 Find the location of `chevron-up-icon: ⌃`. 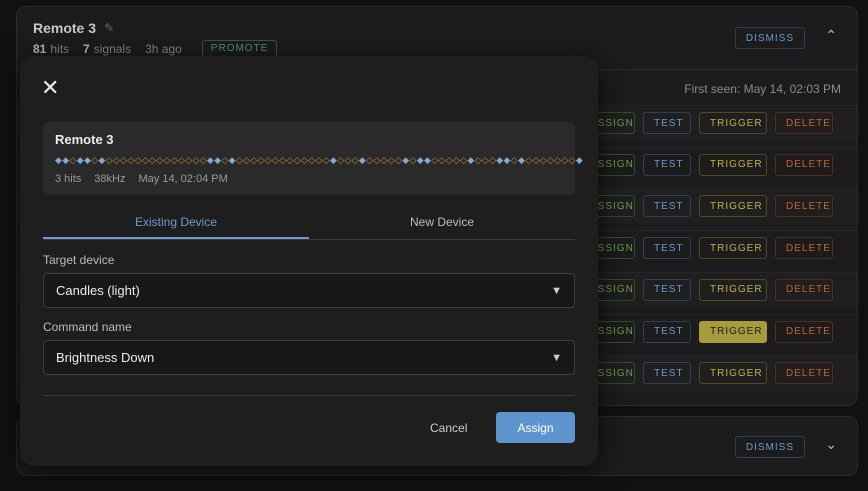

chevron-up-icon: ⌃ is located at coordinates (831, 35).